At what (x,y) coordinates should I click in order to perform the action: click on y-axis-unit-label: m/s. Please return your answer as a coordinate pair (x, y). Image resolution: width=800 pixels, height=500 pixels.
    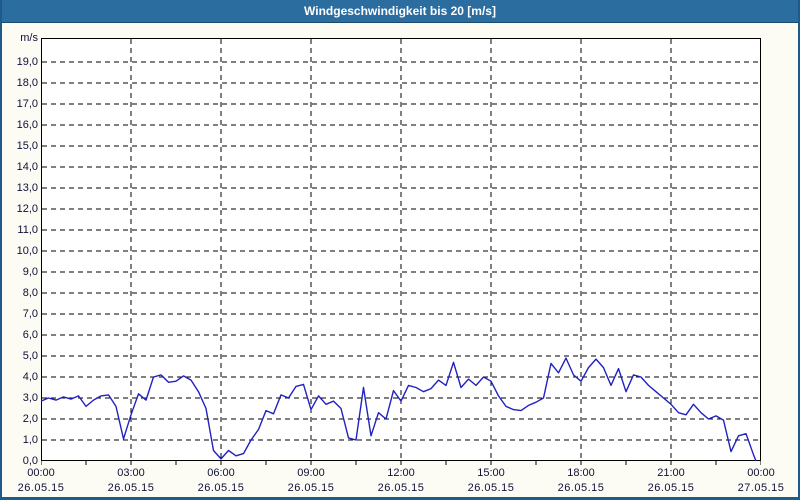
    Looking at the image, I should click on (29, 38).